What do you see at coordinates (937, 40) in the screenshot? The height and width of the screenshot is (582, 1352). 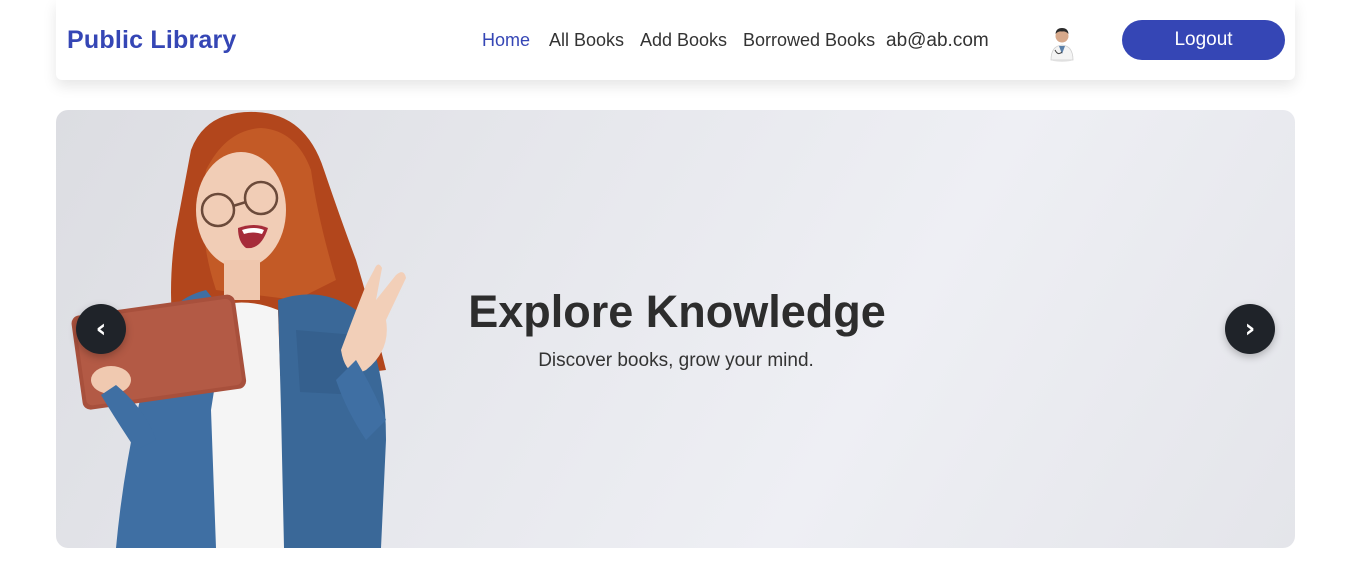 I see `user-email: ab@ab.com` at bounding box center [937, 40].